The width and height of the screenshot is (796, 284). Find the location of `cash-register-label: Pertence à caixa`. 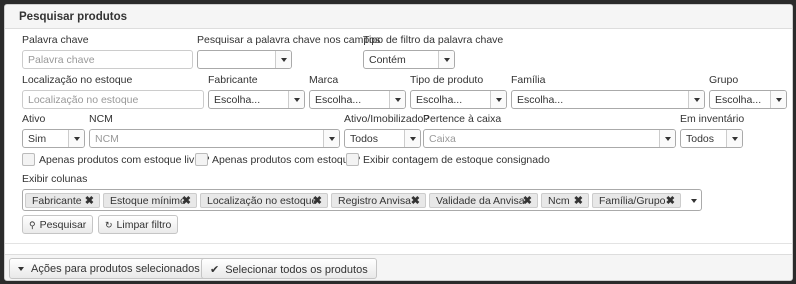

cash-register-label: Pertence à caixa is located at coordinates (462, 119).